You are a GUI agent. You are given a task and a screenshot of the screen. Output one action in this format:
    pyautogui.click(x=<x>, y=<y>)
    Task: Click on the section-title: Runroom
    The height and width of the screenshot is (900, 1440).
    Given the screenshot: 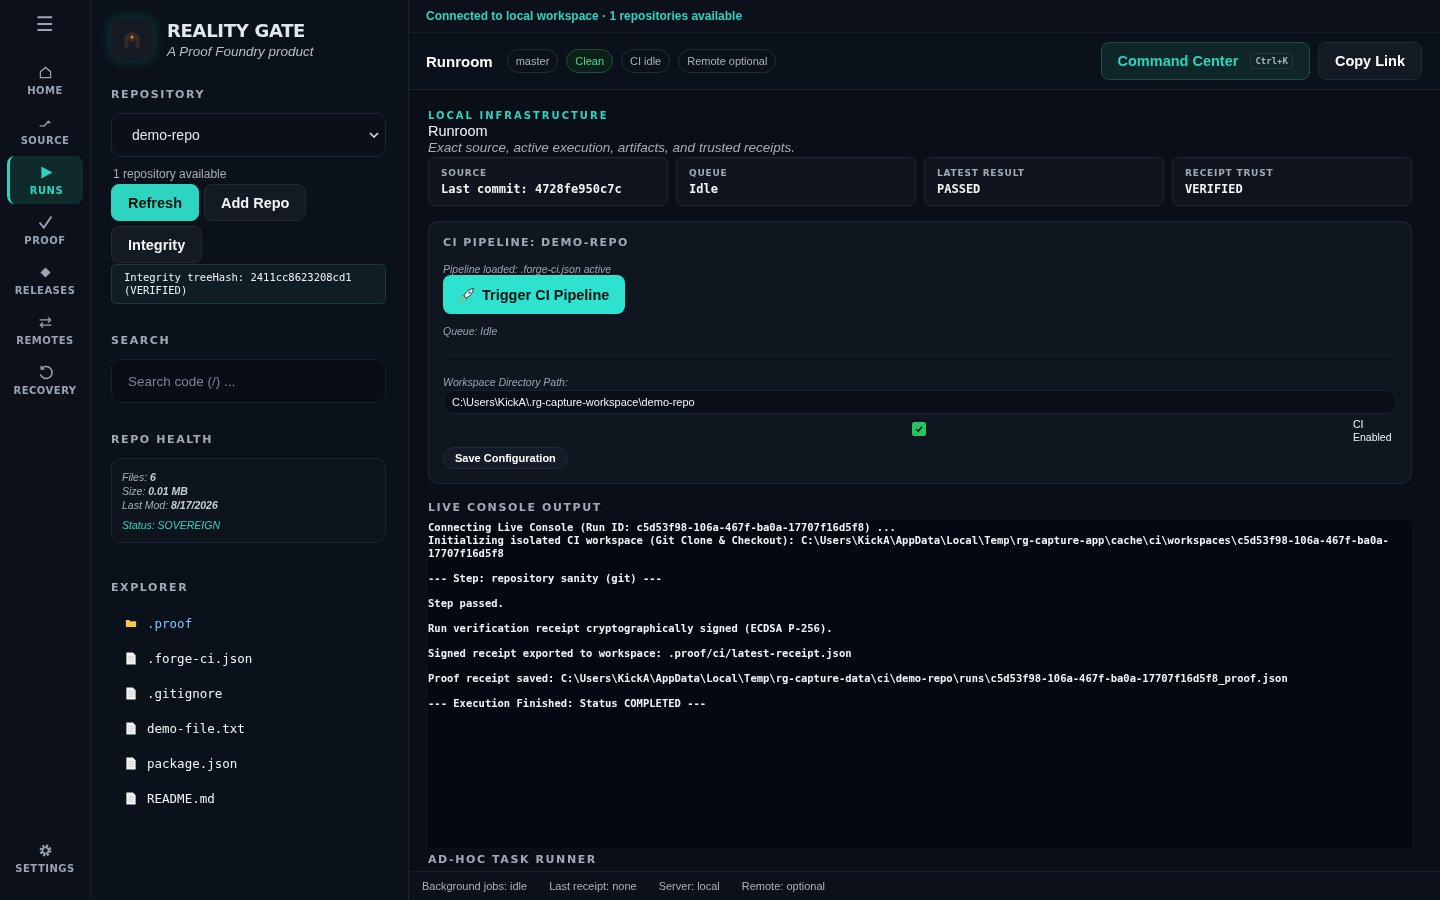 What is the action you would take?
    pyautogui.click(x=458, y=131)
    